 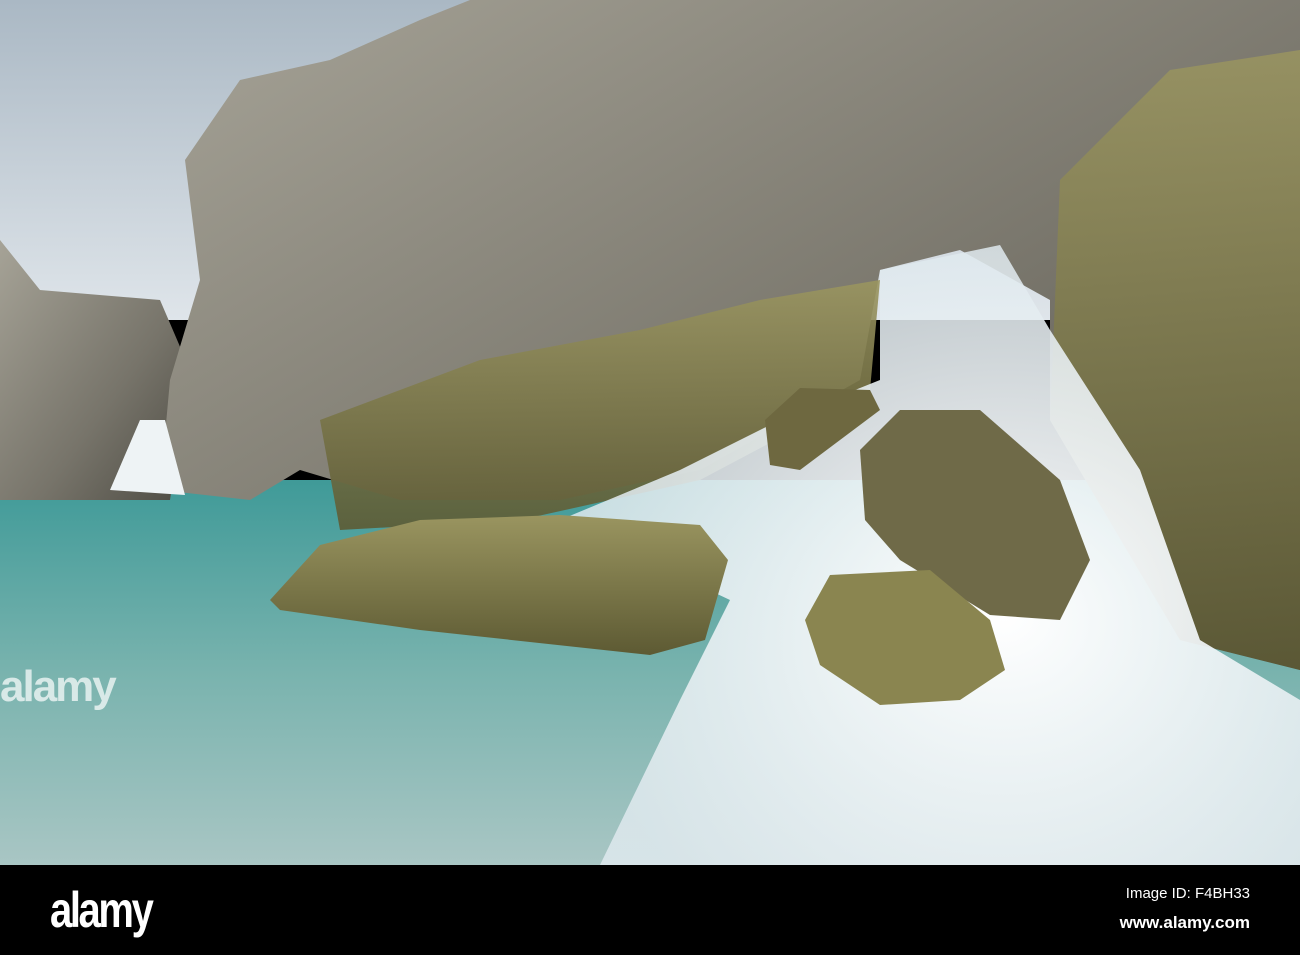 I want to click on site-url: www.alamy.com, so click(x=1184, y=922).